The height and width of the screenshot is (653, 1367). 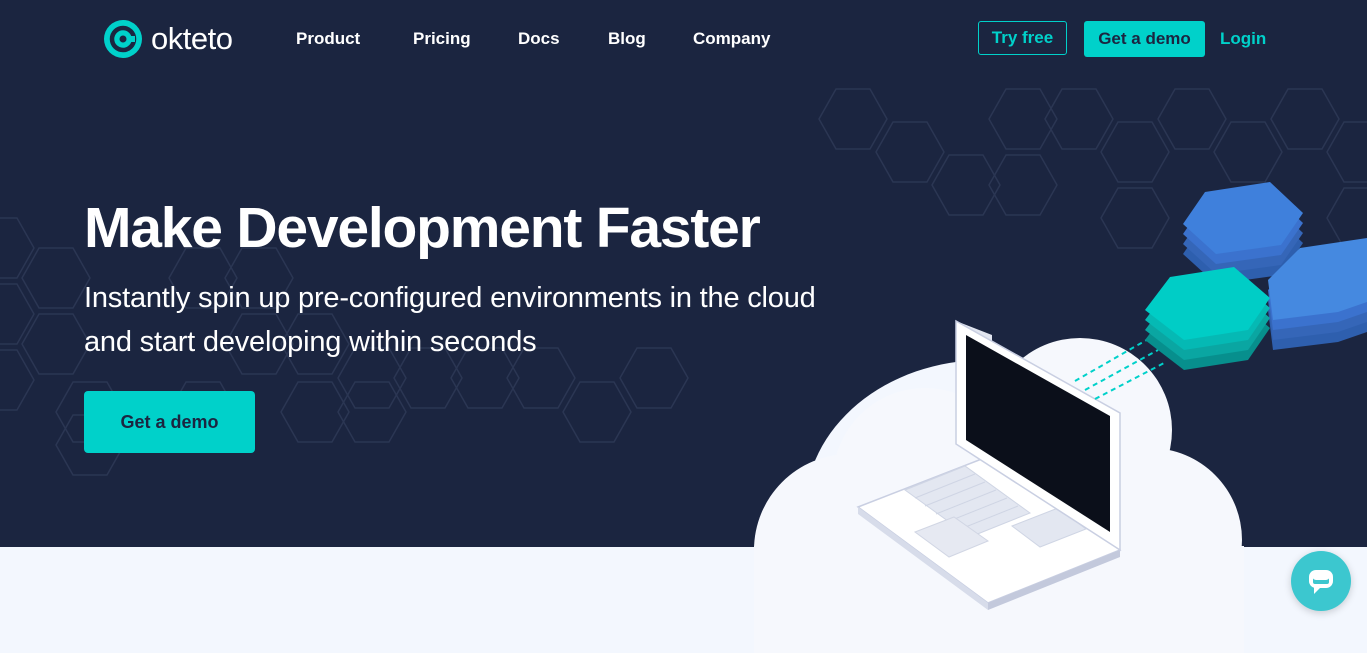 What do you see at coordinates (1144, 39) in the screenshot?
I see `nav-get-demo-button: Get a demo` at bounding box center [1144, 39].